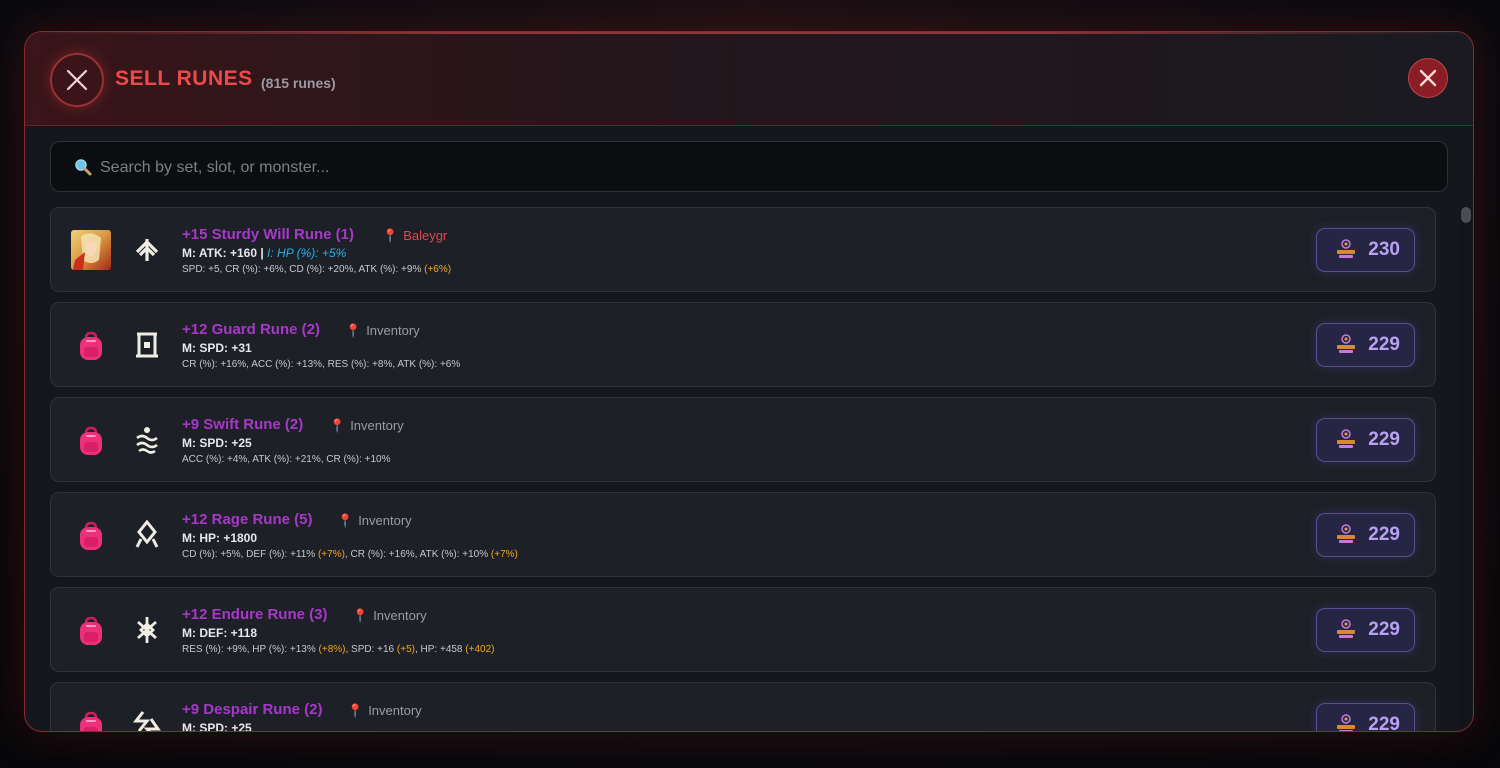 The image size is (1500, 768). What do you see at coordinates (252, 709) in the screenshot?
I see `rune-title: +9 Despair Rune (2)` at bounding box center [252, 709].